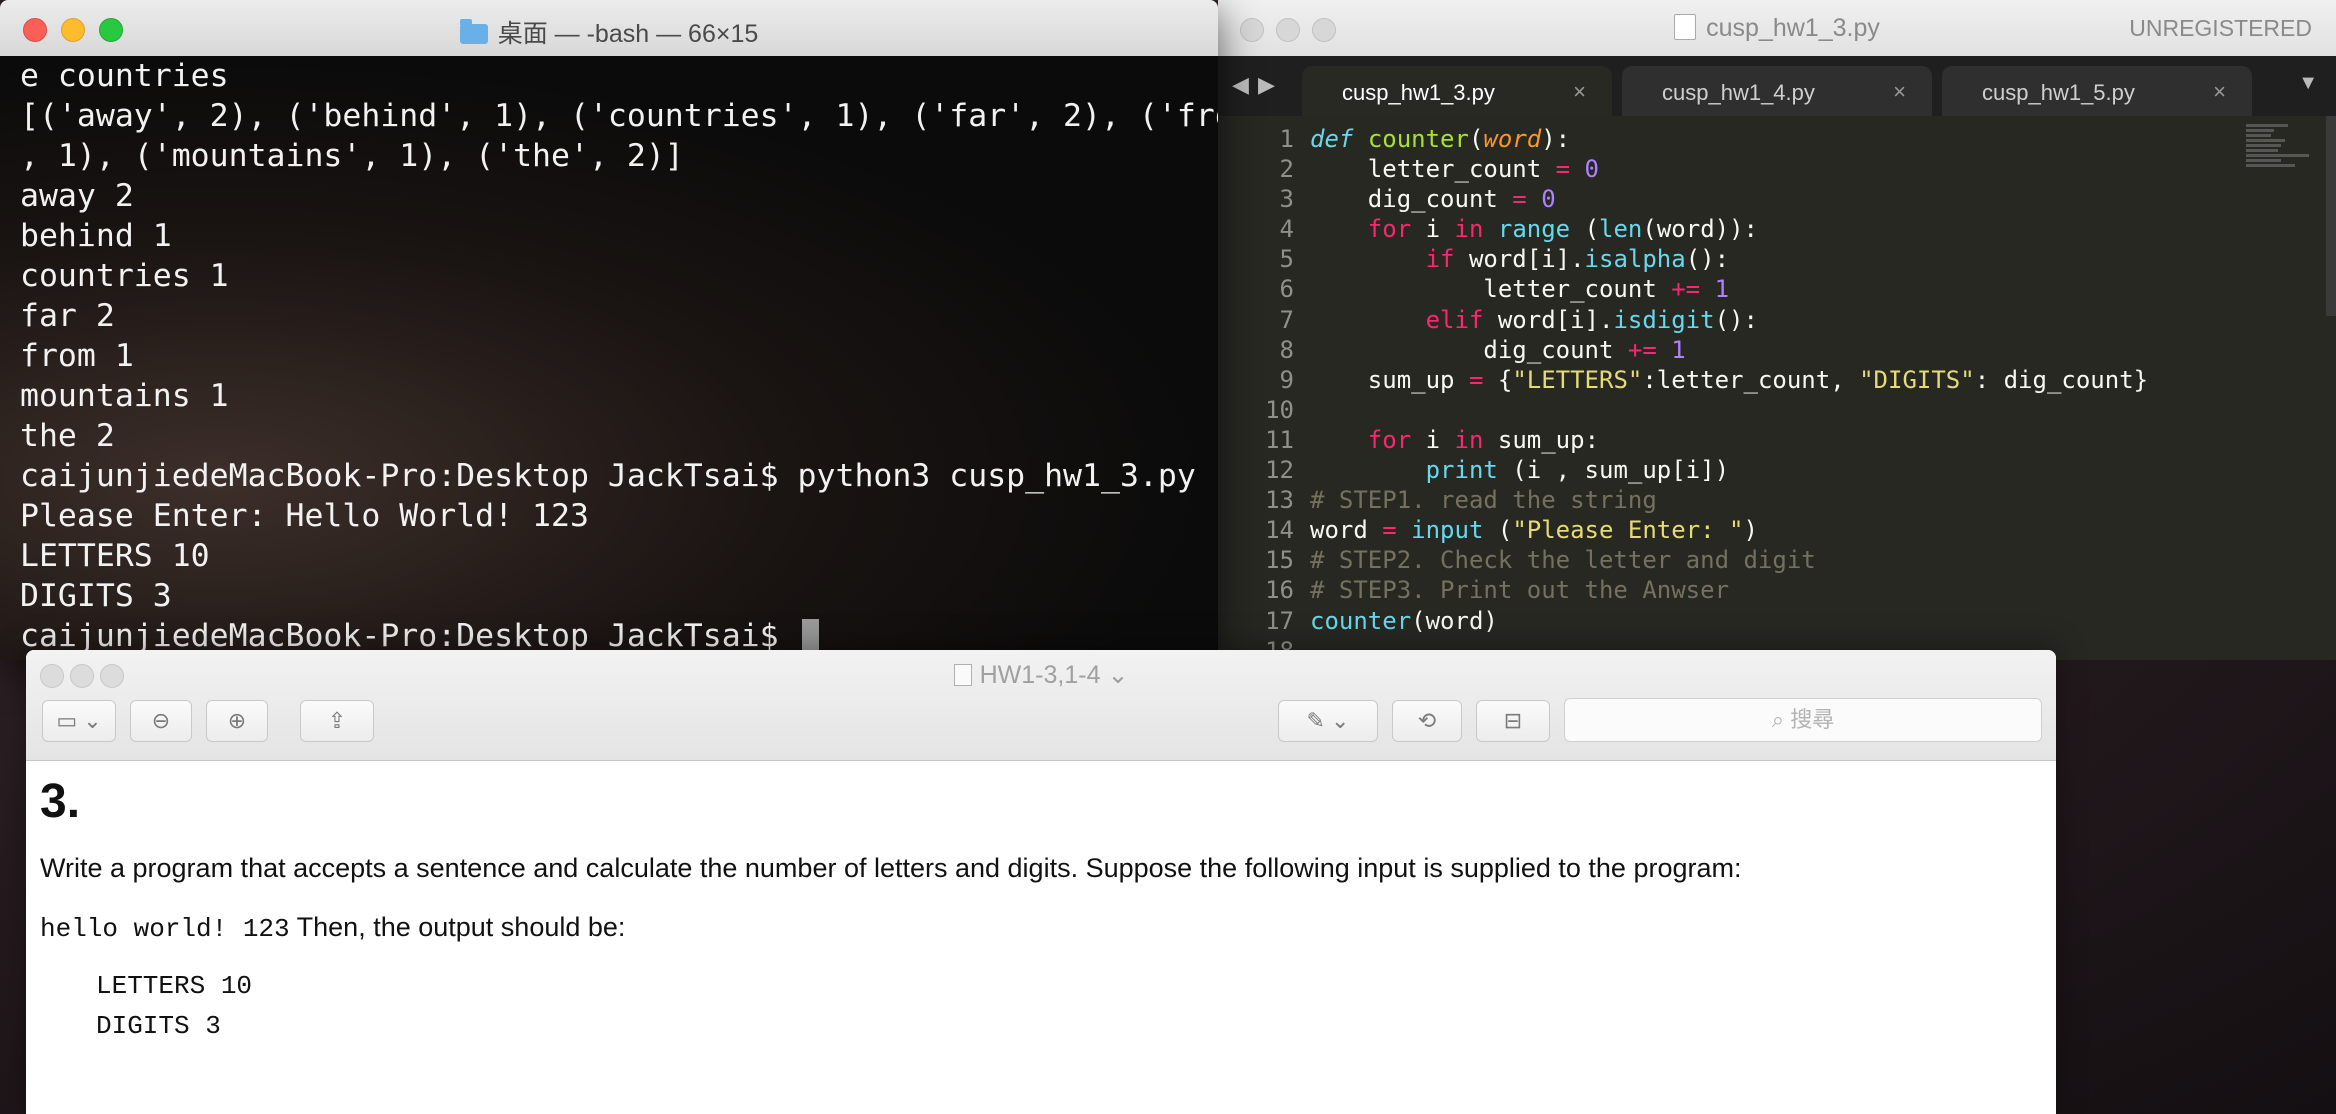  What do you see at coordinates (609, 32) in the screenshot?
I see `terminal-title: 桌面 — -bash — 66×15` at bounding box center [609, 32].